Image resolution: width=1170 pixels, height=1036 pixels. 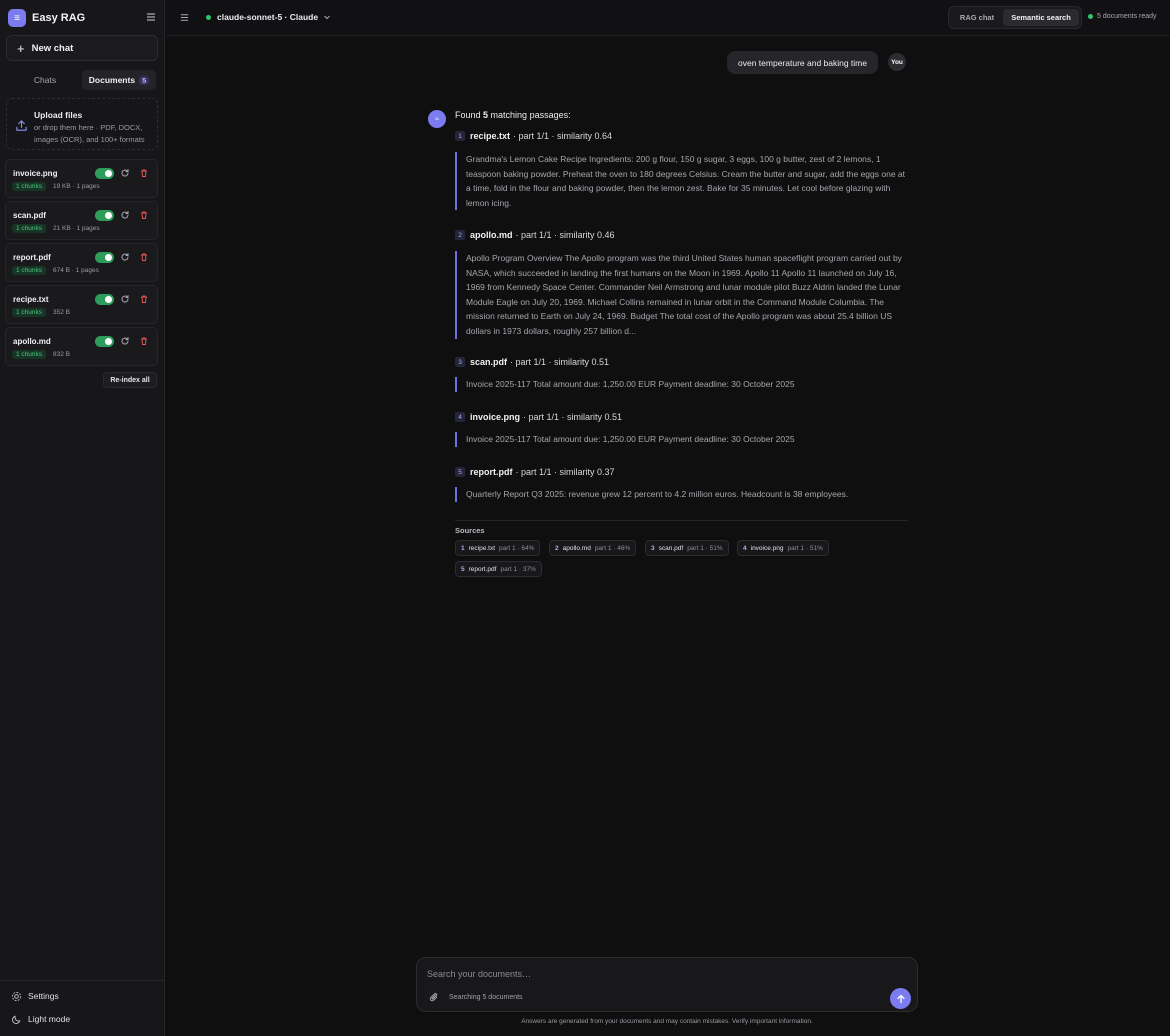 What do you see at coordinates (460, 235) in the screenshot?
I see `passage-number: 2` at bounding box center [460, 235].